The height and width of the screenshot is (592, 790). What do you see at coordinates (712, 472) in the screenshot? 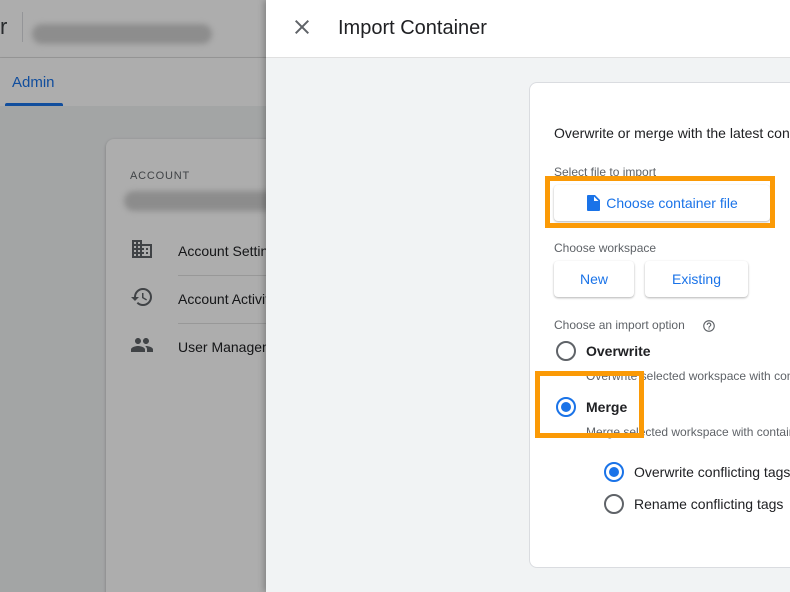
I see `overwrite-conflicting-tags-label: Overwrite conflicting tags` at bounding box center [712, 472].